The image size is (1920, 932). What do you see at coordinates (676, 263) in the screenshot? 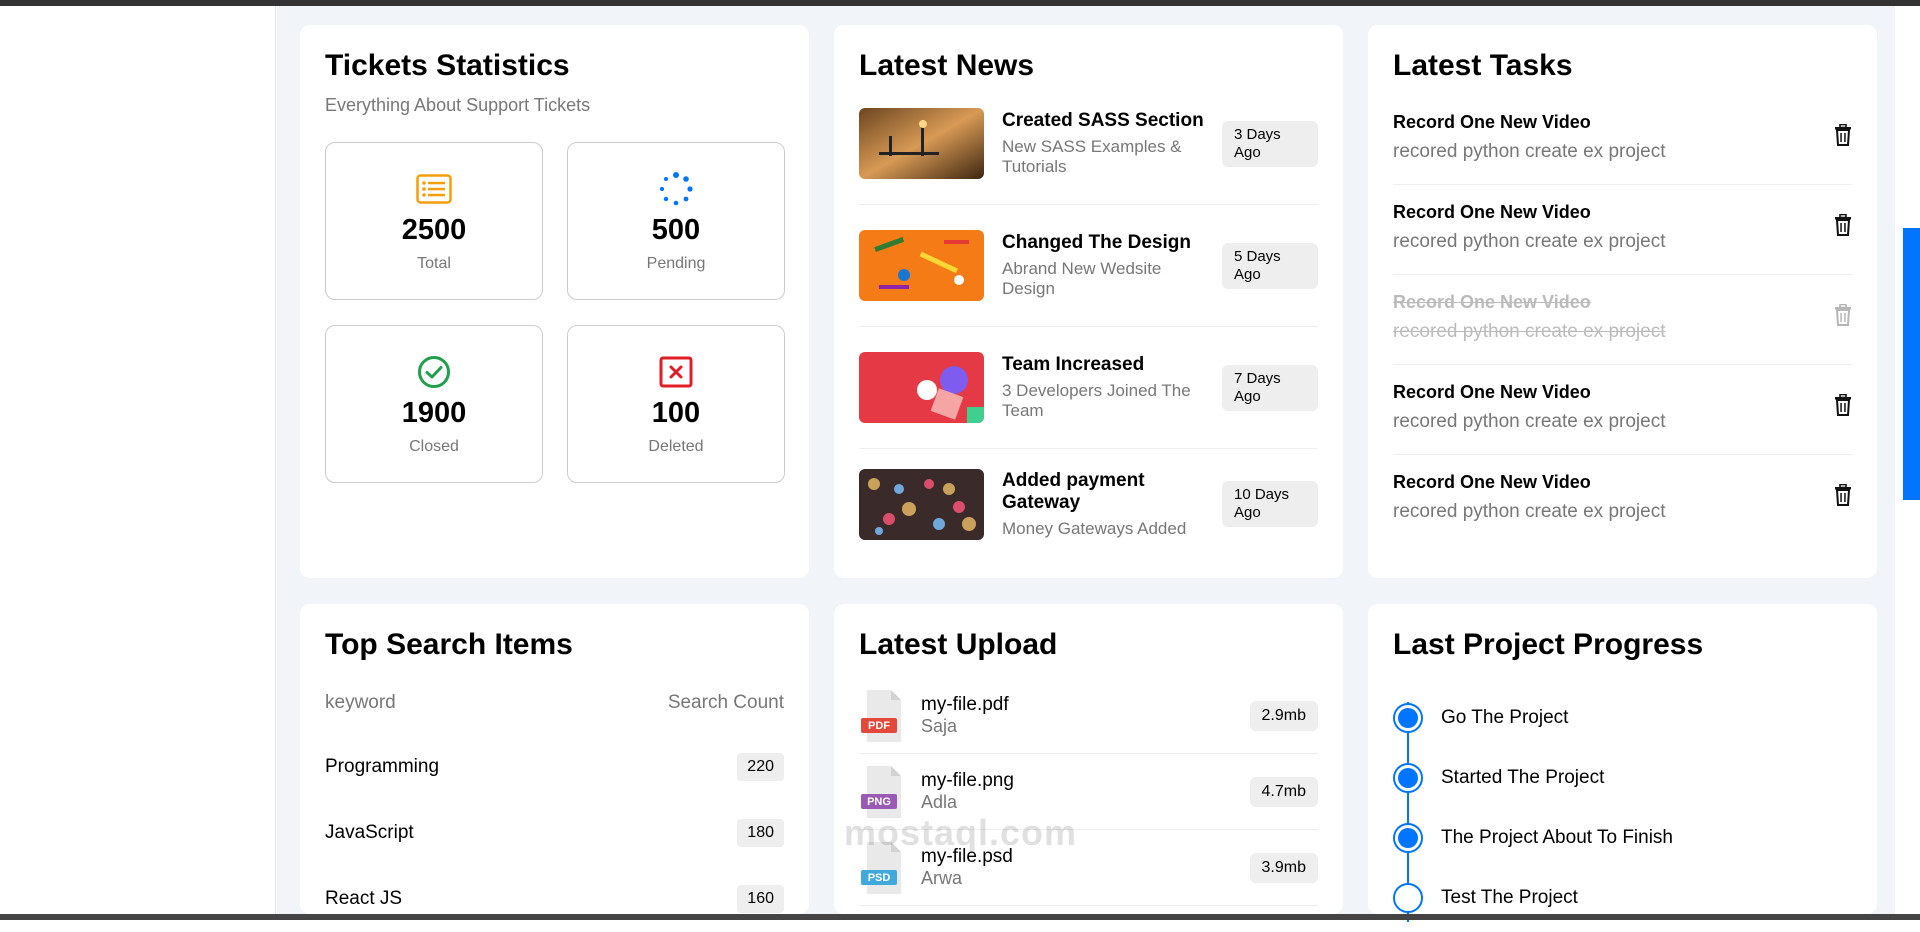
I see `ticket-stat-label: Pending` at bounding box center [676, 263].